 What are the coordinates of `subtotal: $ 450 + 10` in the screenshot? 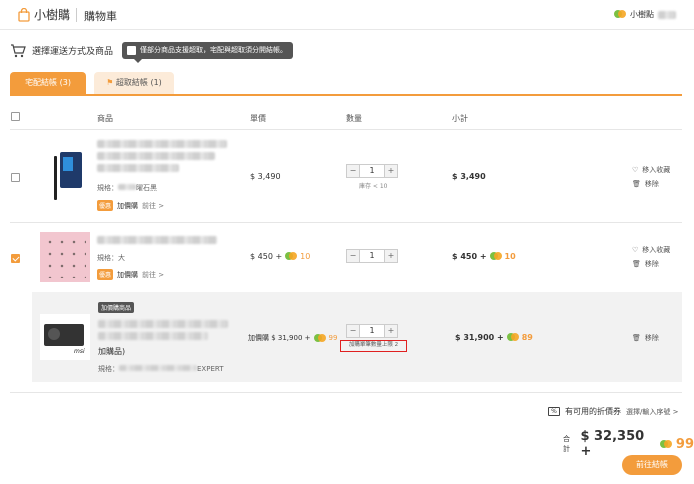 It's located at (484, 256).